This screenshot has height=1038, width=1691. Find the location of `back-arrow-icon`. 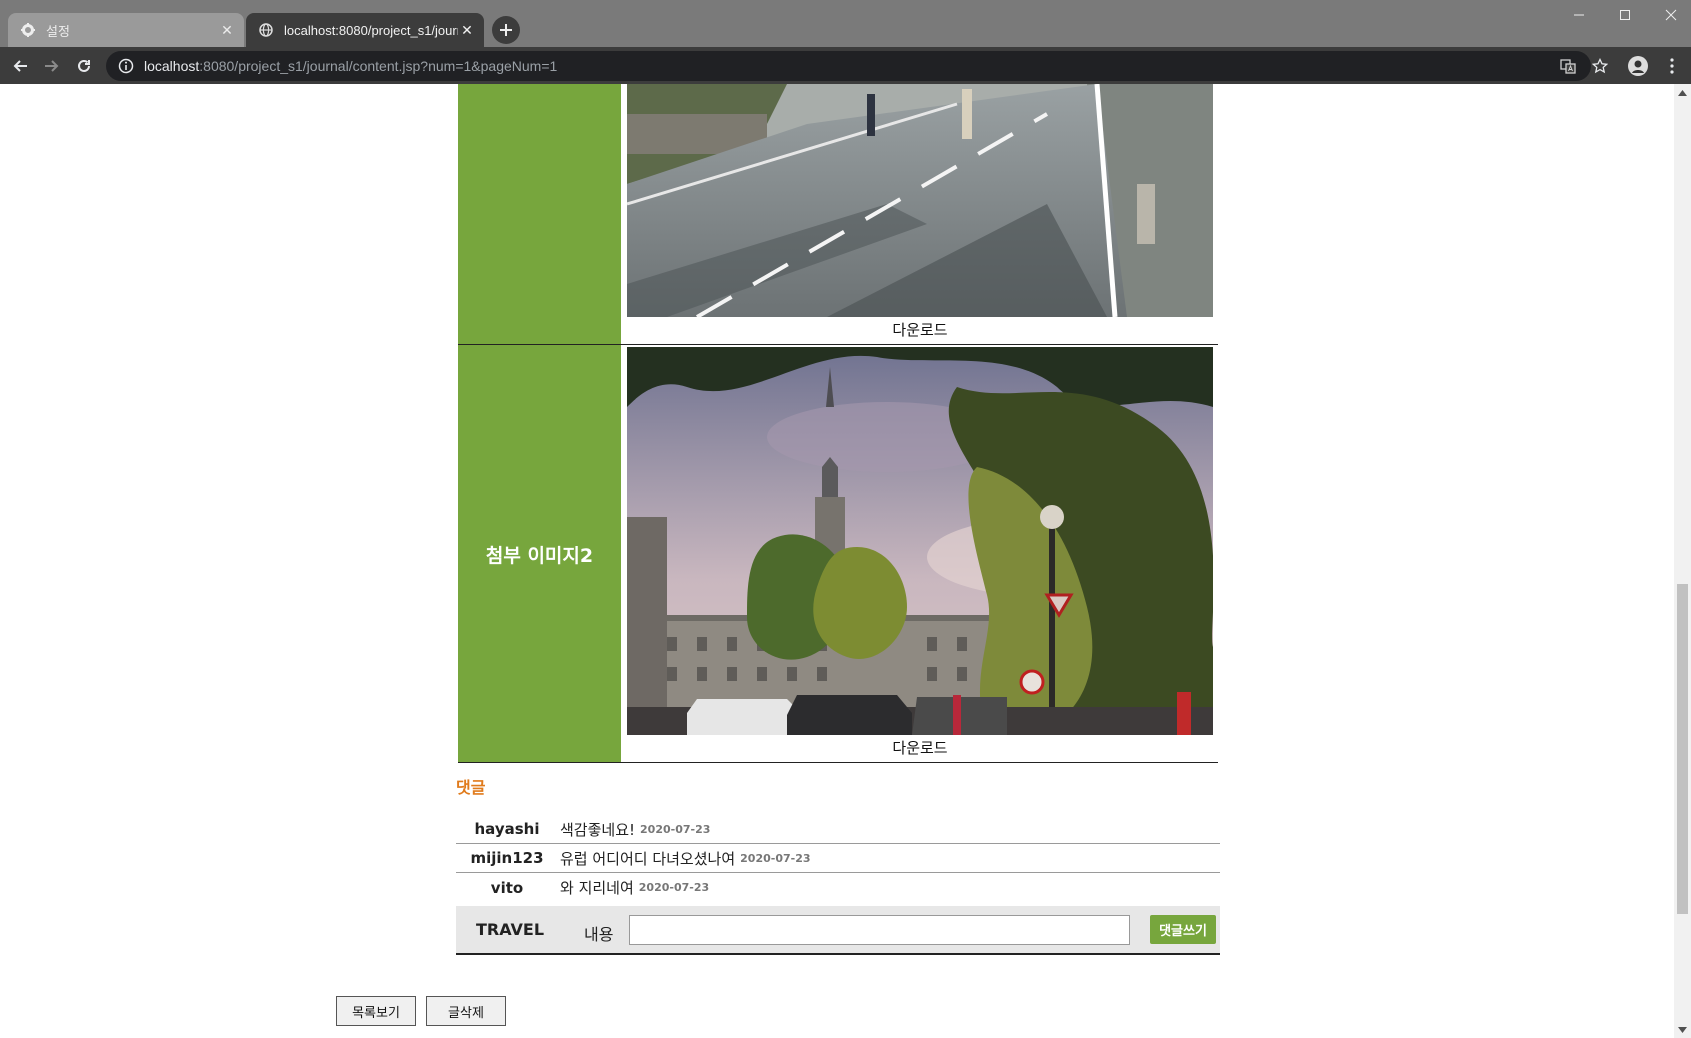

back-arrow-icon is located at coordinates (20, 66).